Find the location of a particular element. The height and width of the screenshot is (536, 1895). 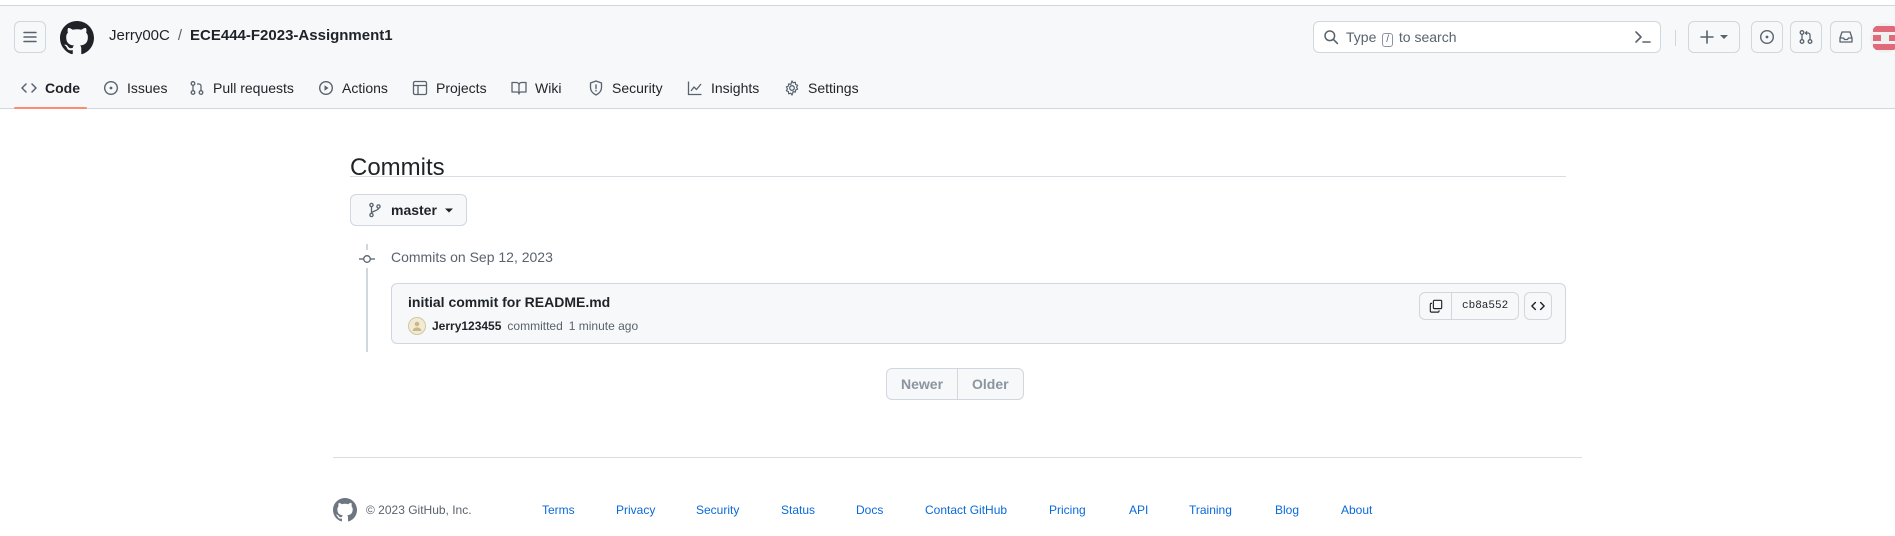

browse-repo-at-commit-button is located at coordinates (1538, 306).